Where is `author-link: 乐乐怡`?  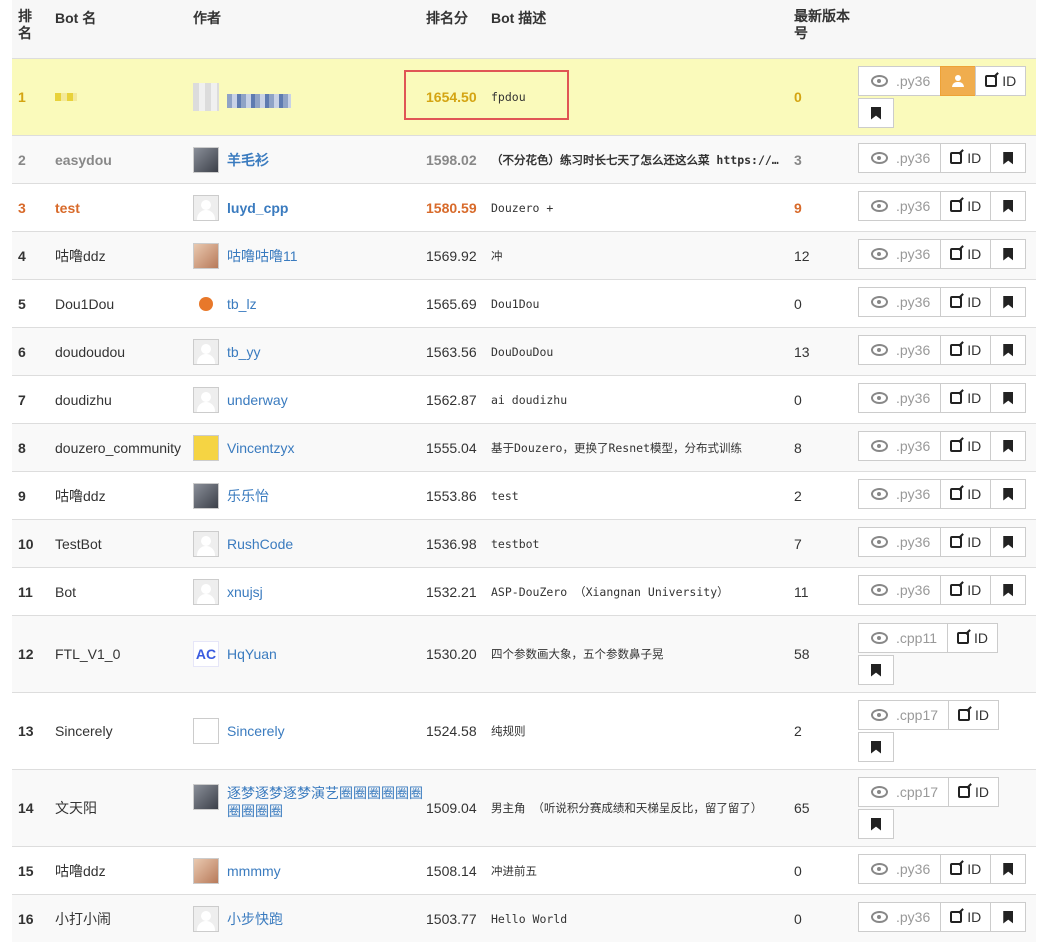 author-link: 乐乐怡 is located at coordinates (248, 496).